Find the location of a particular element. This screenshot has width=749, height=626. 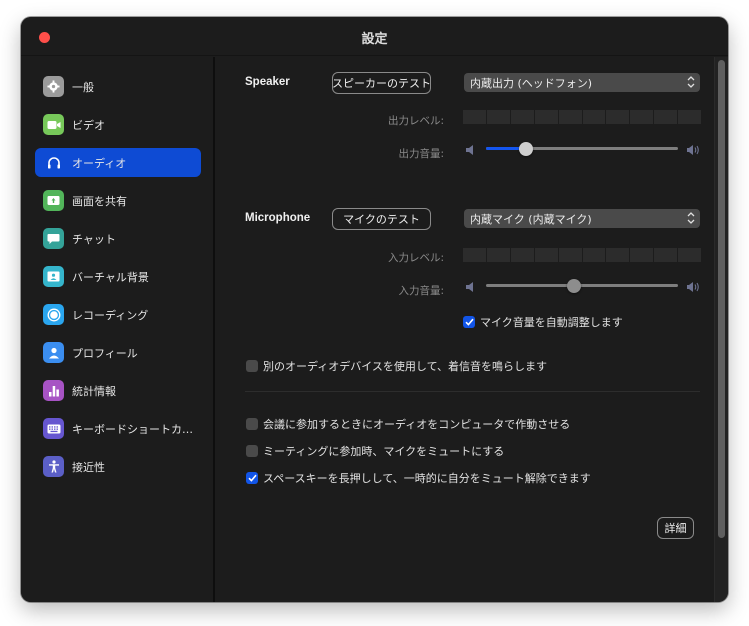

speaker-device-select: 内蔵出力 (ヘッドフォン) is located at coordinates (582, 82).